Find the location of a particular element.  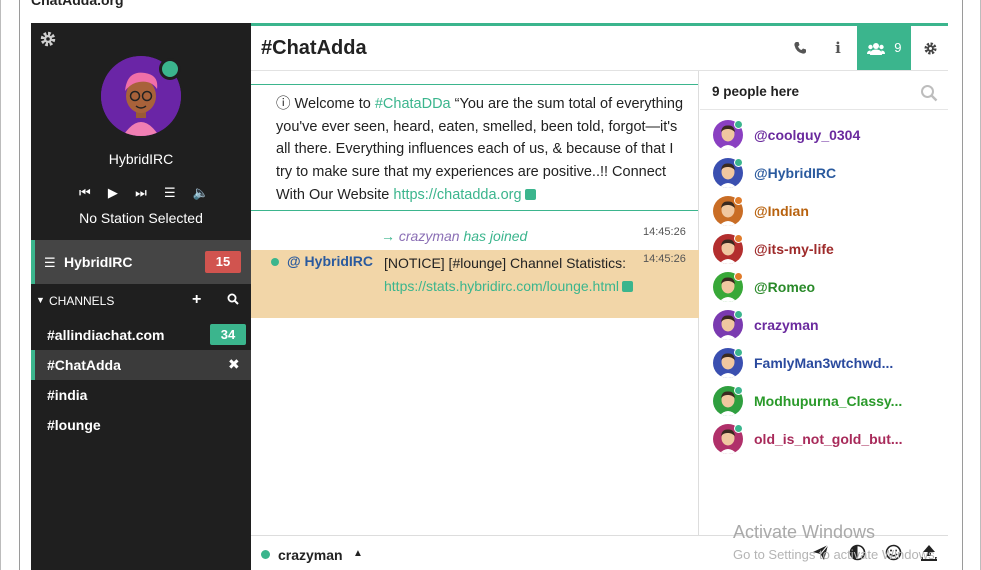

caret-down-icon: ▼ is located at coordinates (40, 300).